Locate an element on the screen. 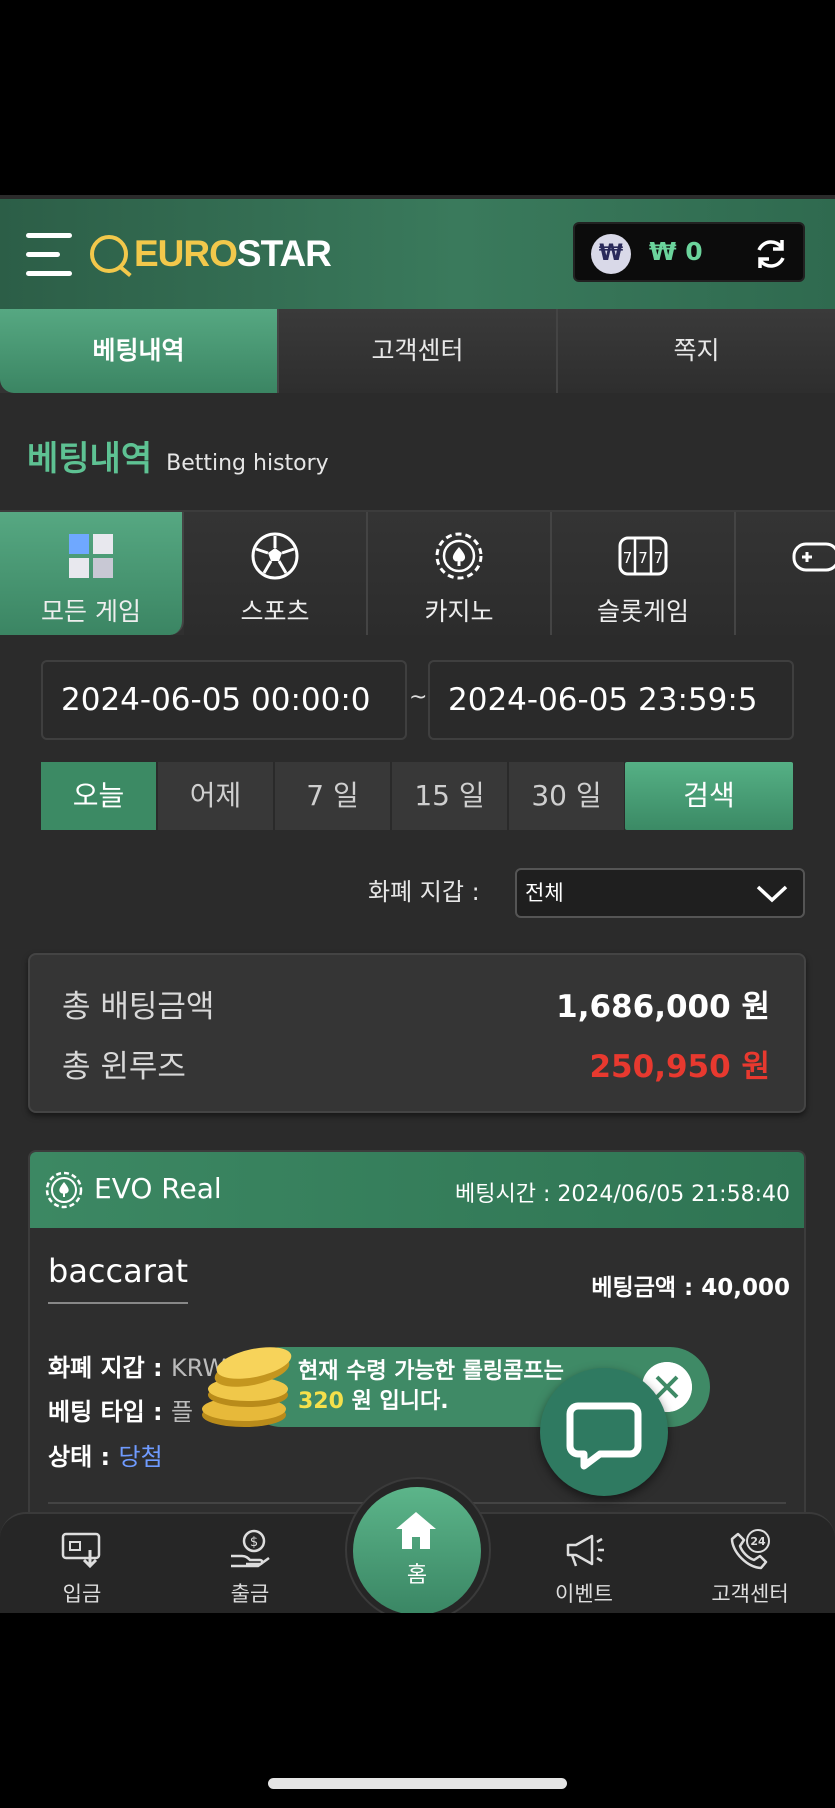 The height and width of the screenshot is (1808, 835). bet-game-name: baccarat is located at coordinates (118, 1278).